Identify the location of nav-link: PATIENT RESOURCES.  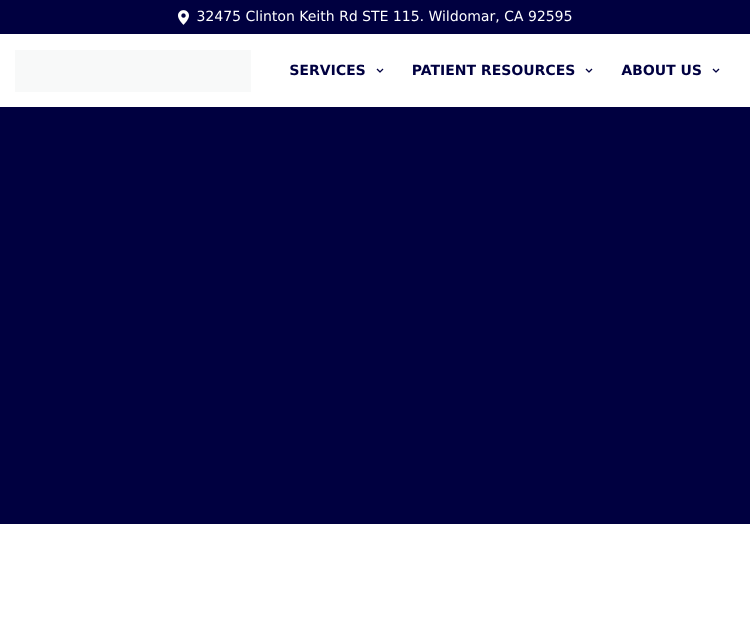
(503, 70).